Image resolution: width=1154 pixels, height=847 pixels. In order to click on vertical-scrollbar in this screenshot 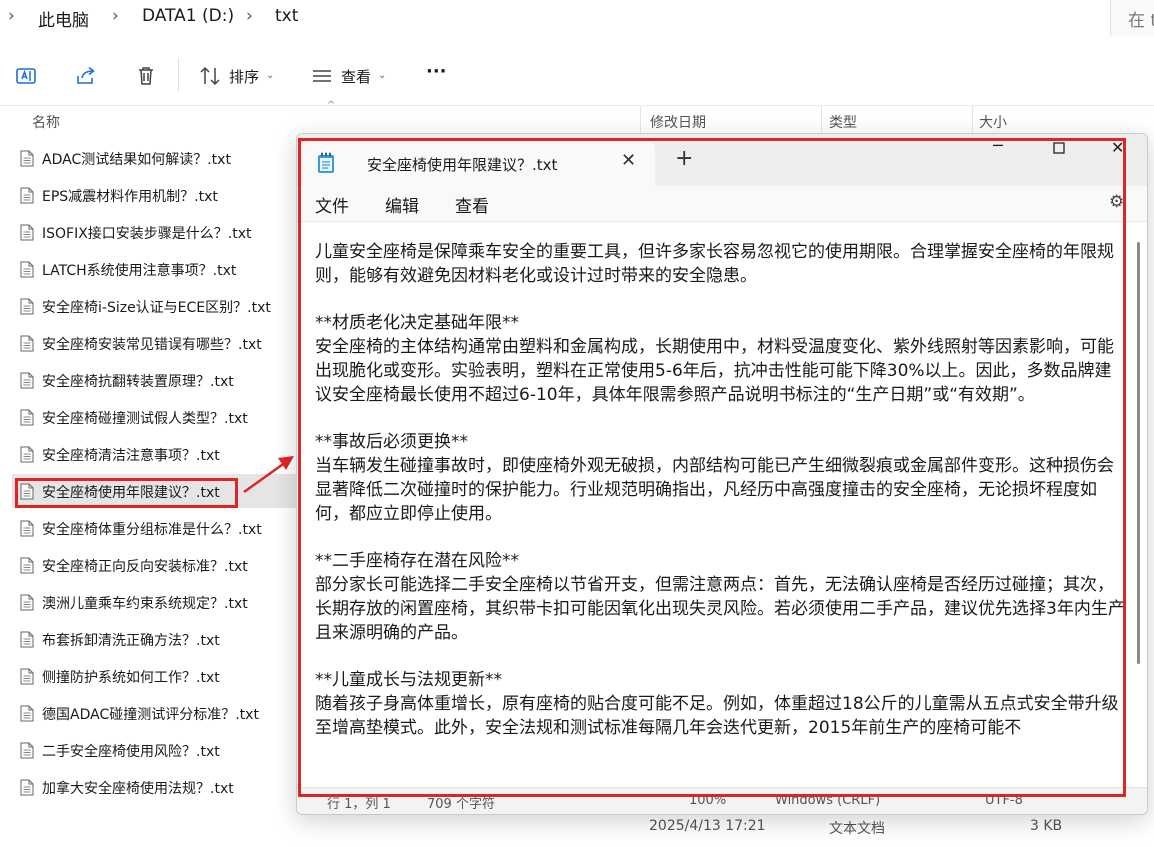, I will do `click(1138, 453)`.